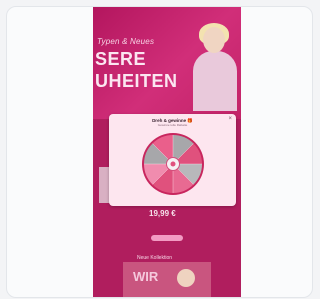 The width and height of the screenshot is (320, 299). Describe the element at coordinates (121, 59) in the screenshot. I see `hero-title-line1: SERE` at that location.